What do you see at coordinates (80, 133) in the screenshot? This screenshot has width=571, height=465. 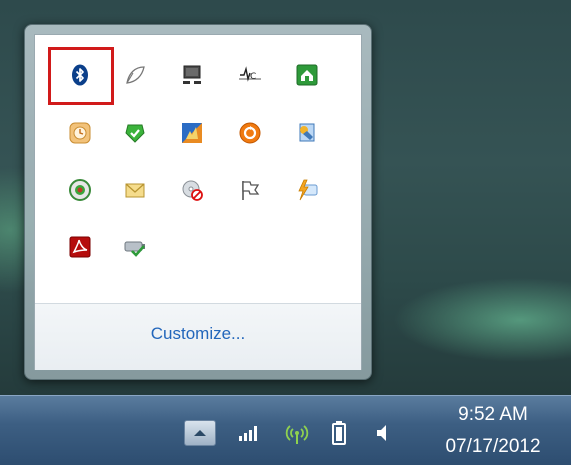 I see `clock-app-icon` at bounding box center [80, 133].